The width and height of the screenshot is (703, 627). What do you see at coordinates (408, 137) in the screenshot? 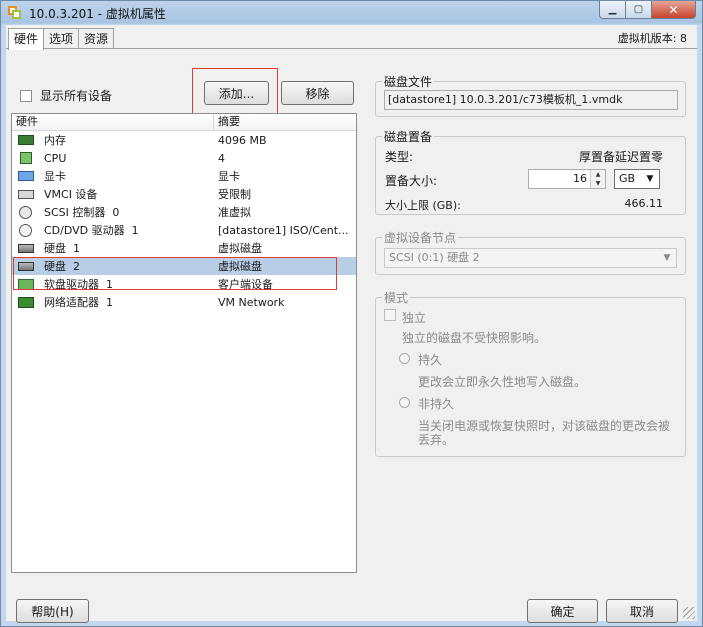
I see `disk-provisioning-legend: 磁盘置备` at bounding box center [408, 137].